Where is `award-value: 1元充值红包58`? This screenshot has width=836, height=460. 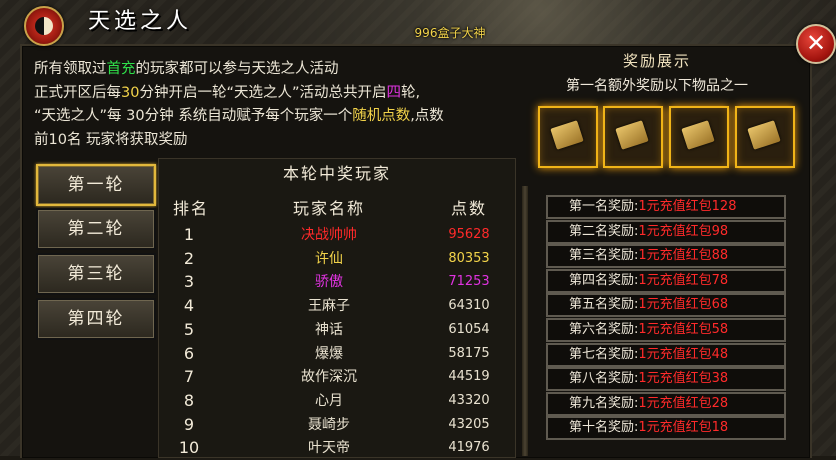 award-value: 1元充值红包58 is located at coordinates (683, 329).